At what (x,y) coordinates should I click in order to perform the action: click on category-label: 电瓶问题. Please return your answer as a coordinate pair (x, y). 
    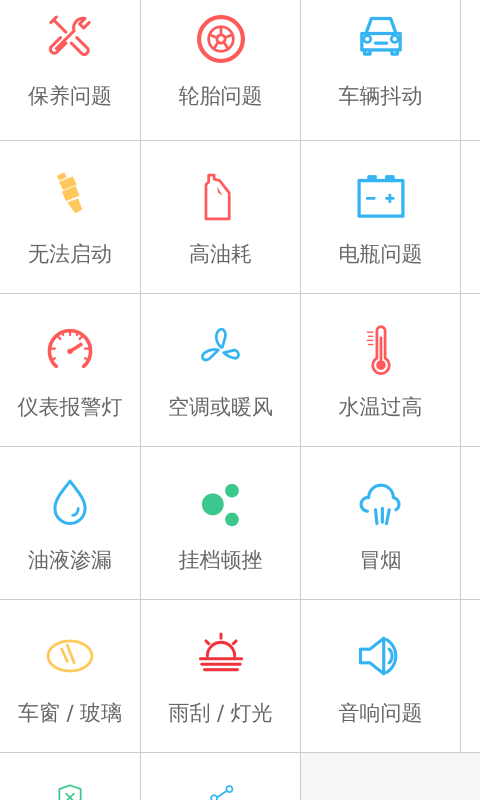
    Looking at the image, I should click on (380, 254).